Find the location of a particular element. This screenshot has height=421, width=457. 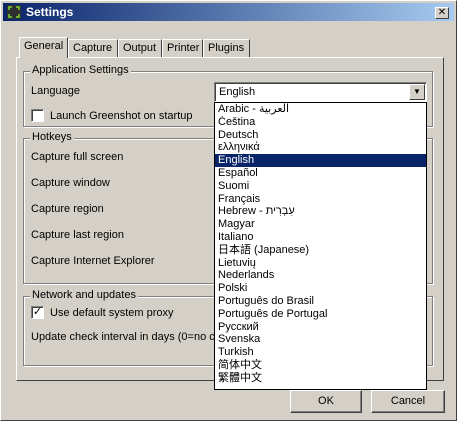

window-title: Settings is located at coordinates (50, 12).